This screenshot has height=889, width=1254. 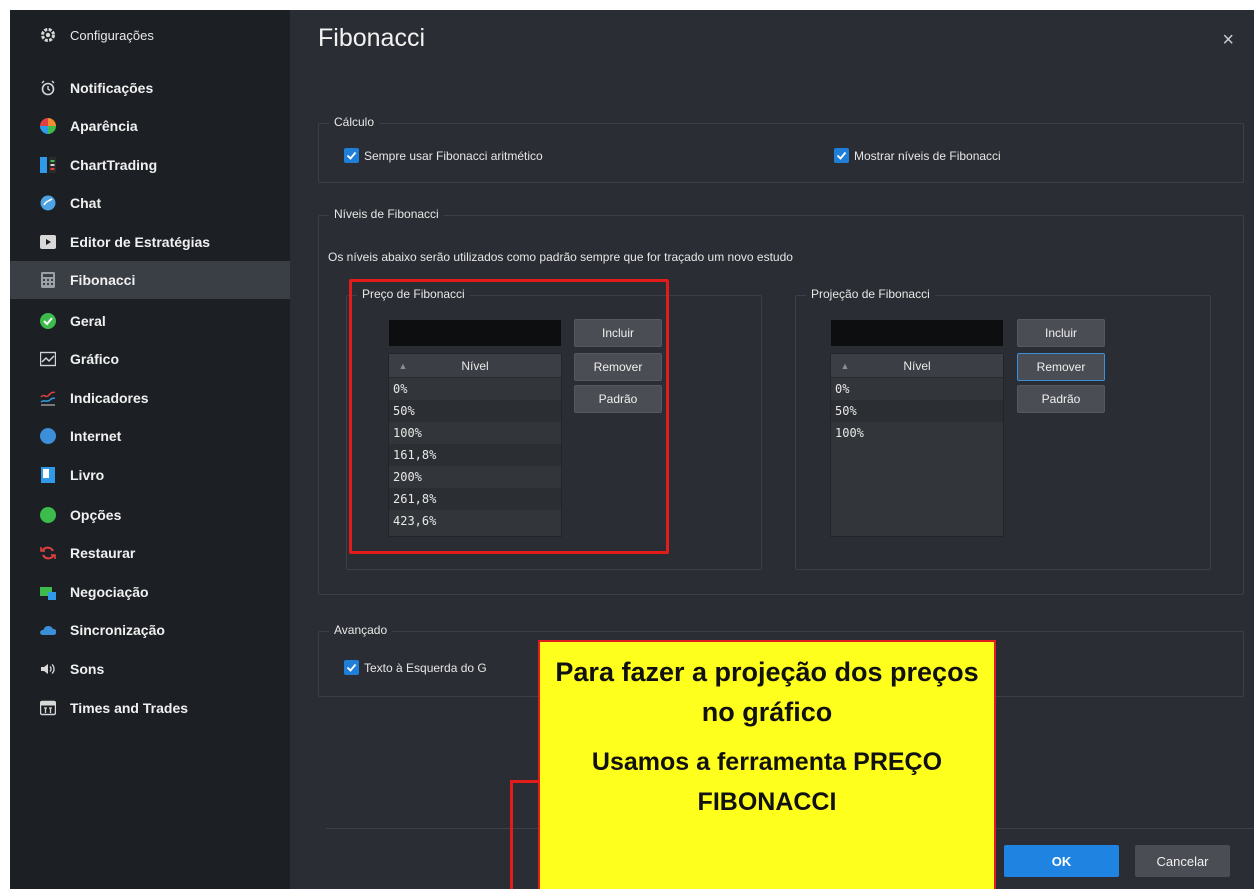 What do you see at coordinates (361, 630) in the screenshot?
I see `avancado-label: Avançado` at bounding box center [361, 630].